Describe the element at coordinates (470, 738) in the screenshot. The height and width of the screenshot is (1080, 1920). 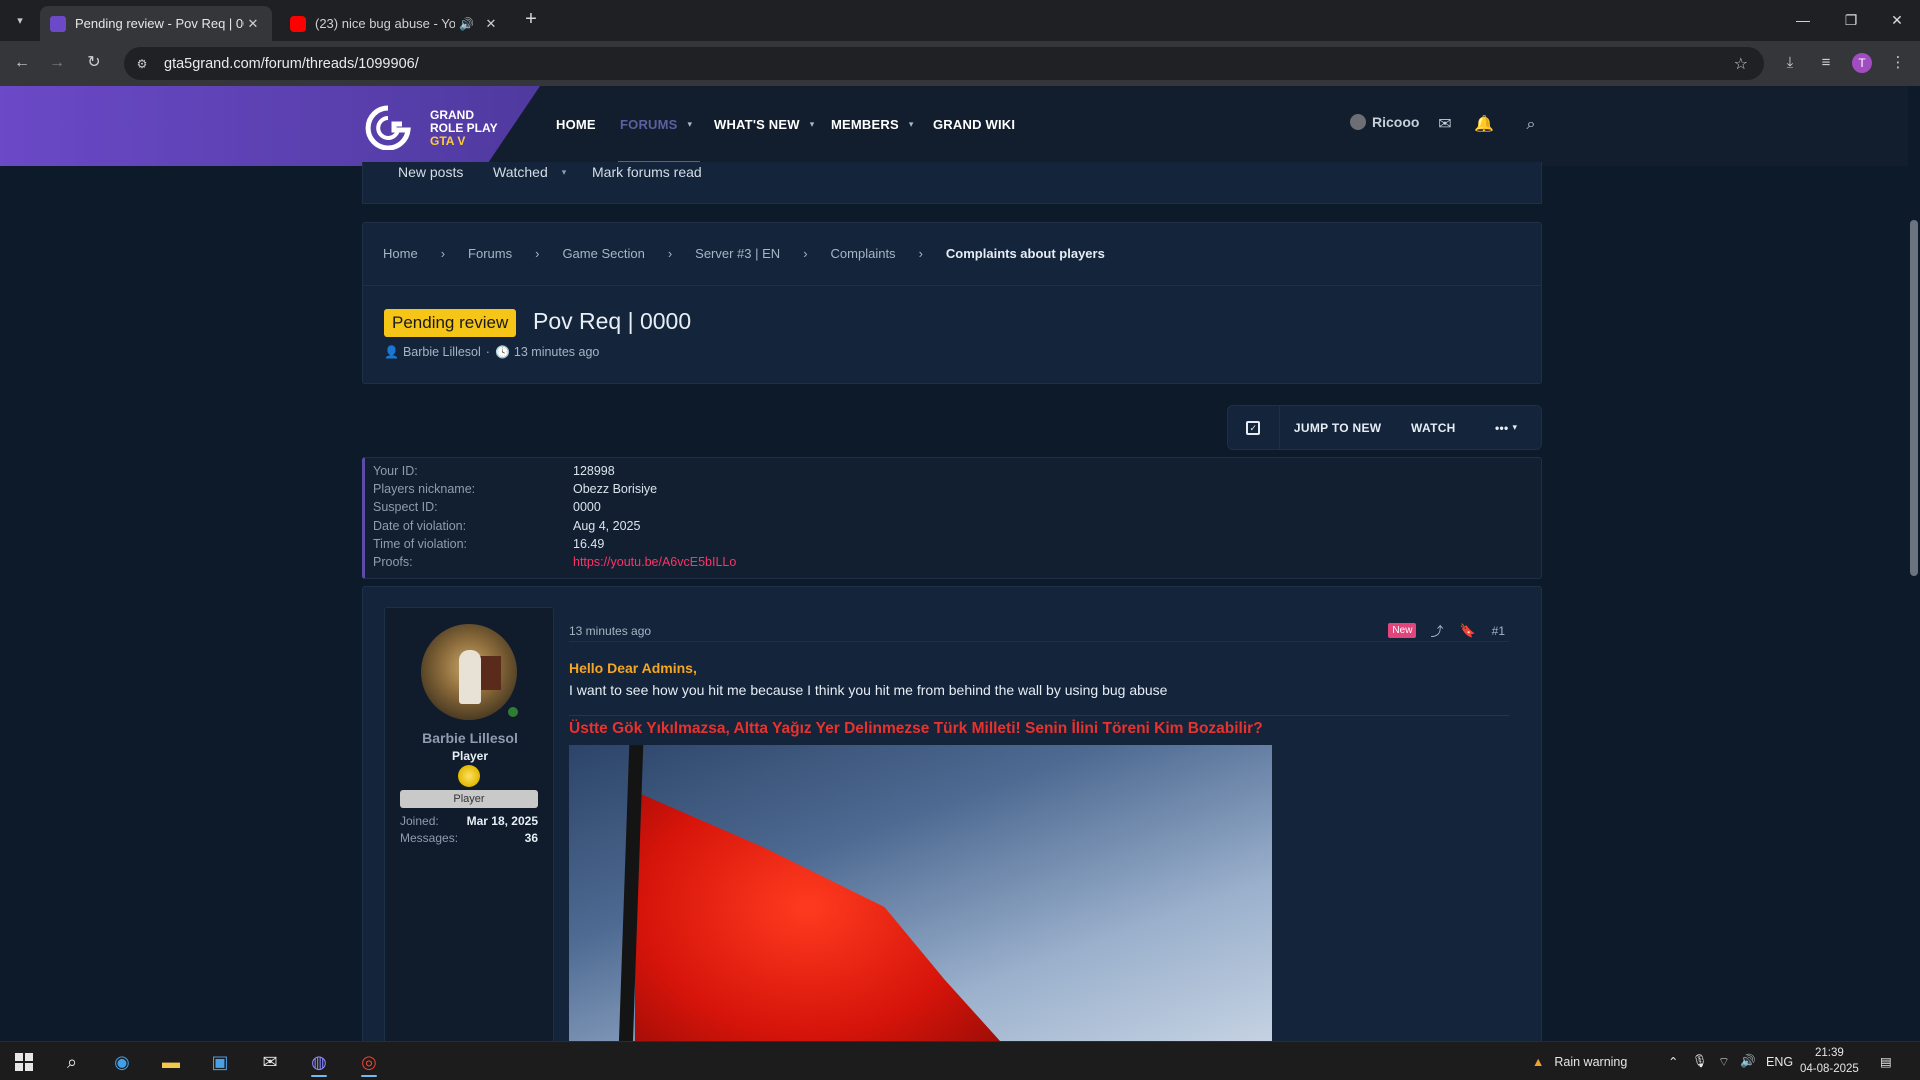
I see `post-username: Barbie Lillesol` at that location.